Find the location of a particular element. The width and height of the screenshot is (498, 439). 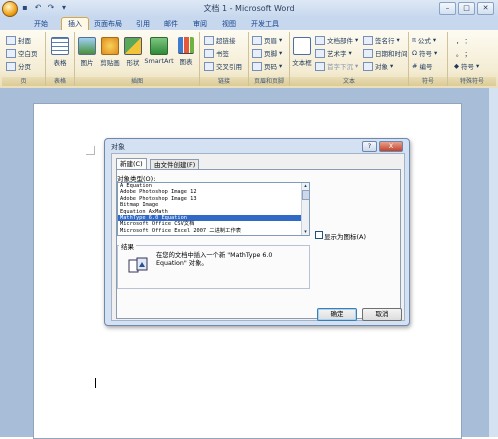

footer-icon is located at coordinates (257, 53).